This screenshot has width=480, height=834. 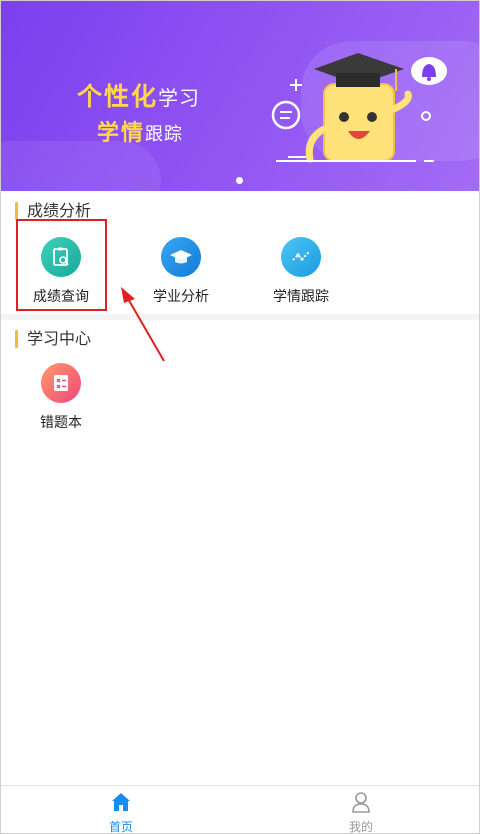 What do you see at coordinates (361, 802) in the screenshot?
I see `user-icon` at bounding box center [361, 802].